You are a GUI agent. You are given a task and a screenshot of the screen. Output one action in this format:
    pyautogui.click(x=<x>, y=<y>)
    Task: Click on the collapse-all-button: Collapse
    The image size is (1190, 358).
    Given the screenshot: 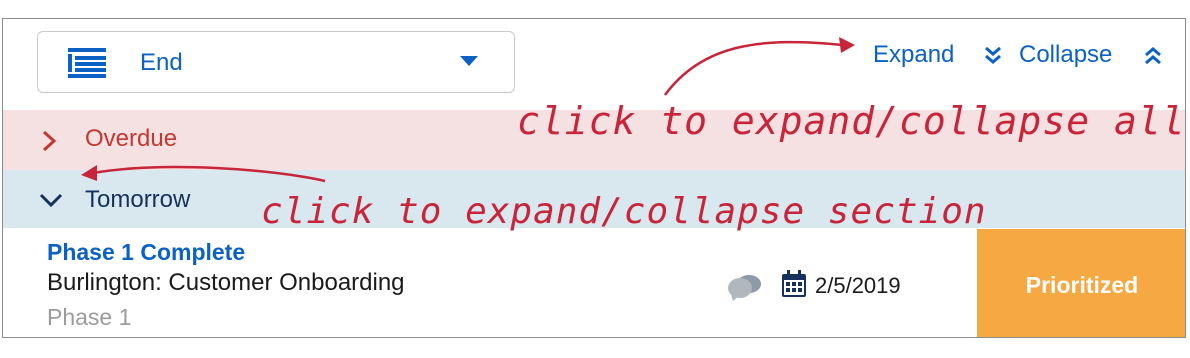 What is the action you would take?
    pyautogui.click(x=1065, y=55)
    